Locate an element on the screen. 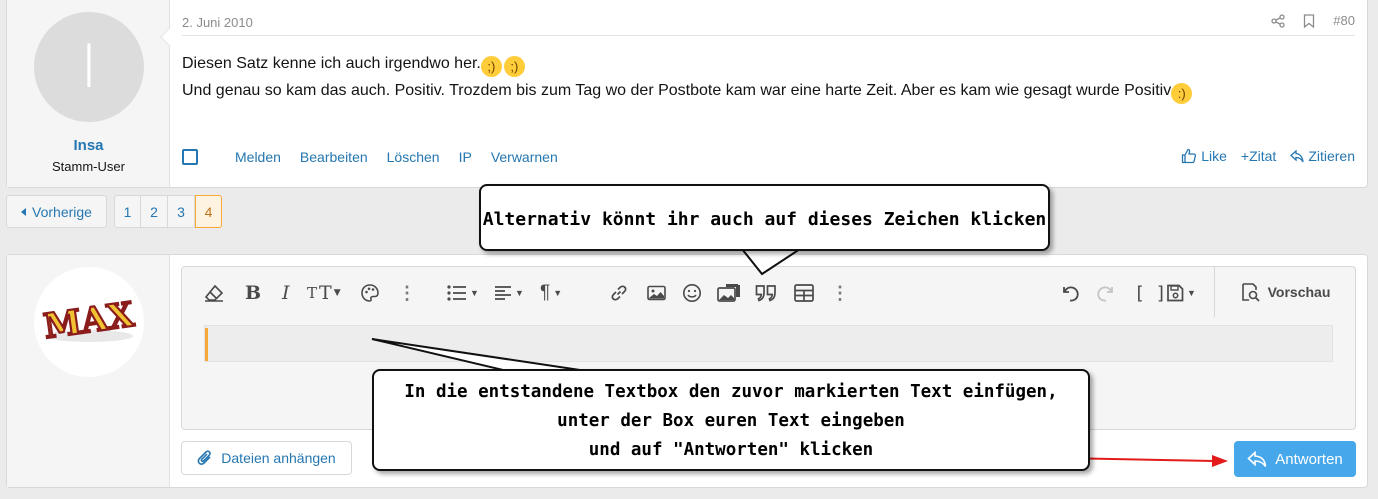  red-arrow-head is located at coordinates (1220, 461).